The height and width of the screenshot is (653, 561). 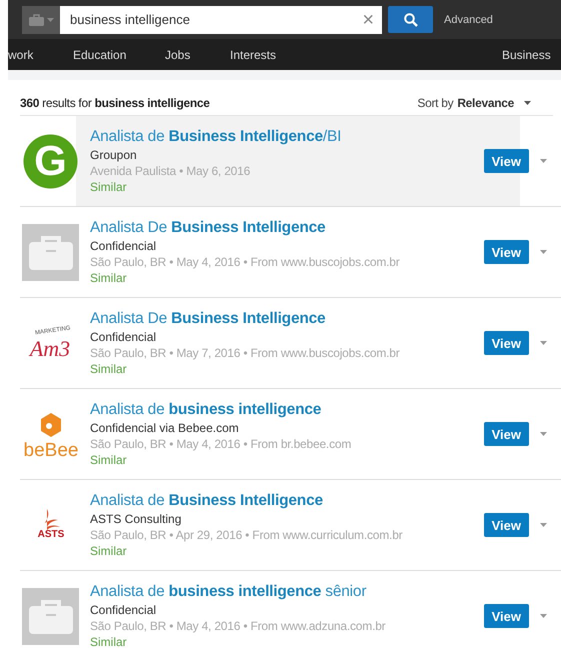 What do you see at coordinates (493, 103) in the screenshot?
I see `sort-dropdown: Relevance` at bounding box center [493, 103].